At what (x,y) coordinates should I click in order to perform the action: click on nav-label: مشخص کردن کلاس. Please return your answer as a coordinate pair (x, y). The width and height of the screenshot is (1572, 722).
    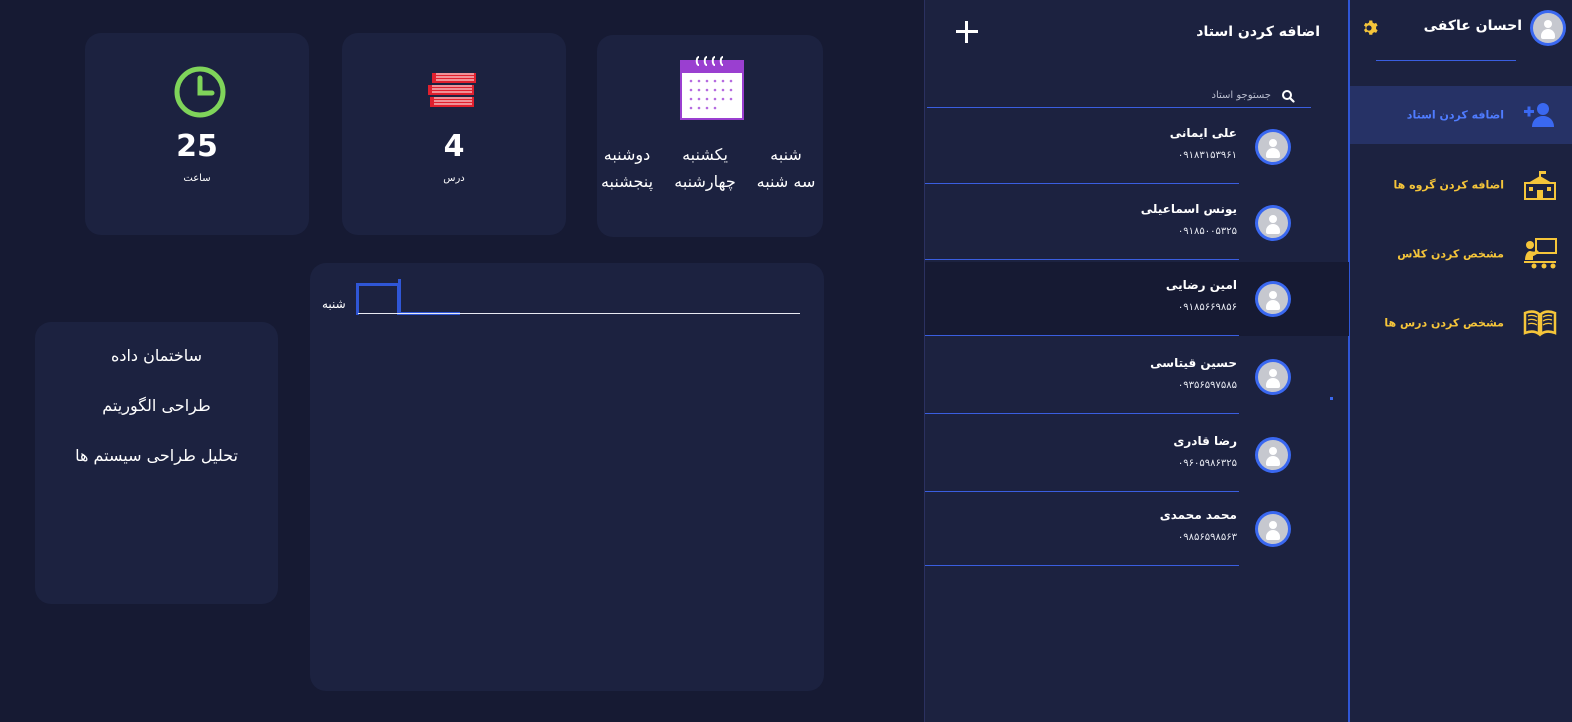
    Looking at the image, I should click on (1450, 254).